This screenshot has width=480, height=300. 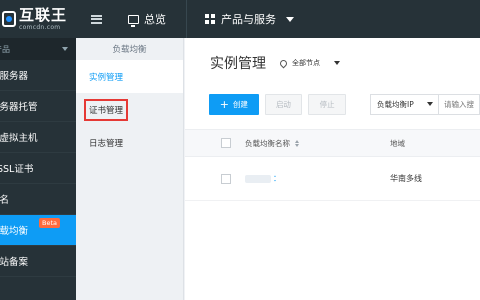 I want to click on sort-icon, so click(x=297, y=143).